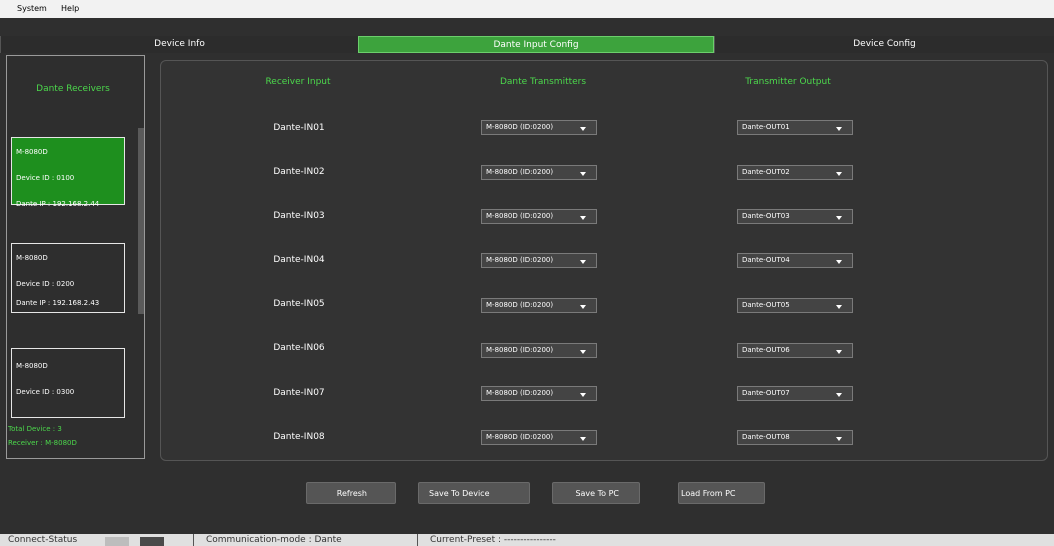  What do you see at coordinates (299, 437) in the screenshot?
I see `receiver-input-label: Dante-IN08` at bounding box center [299, 437].